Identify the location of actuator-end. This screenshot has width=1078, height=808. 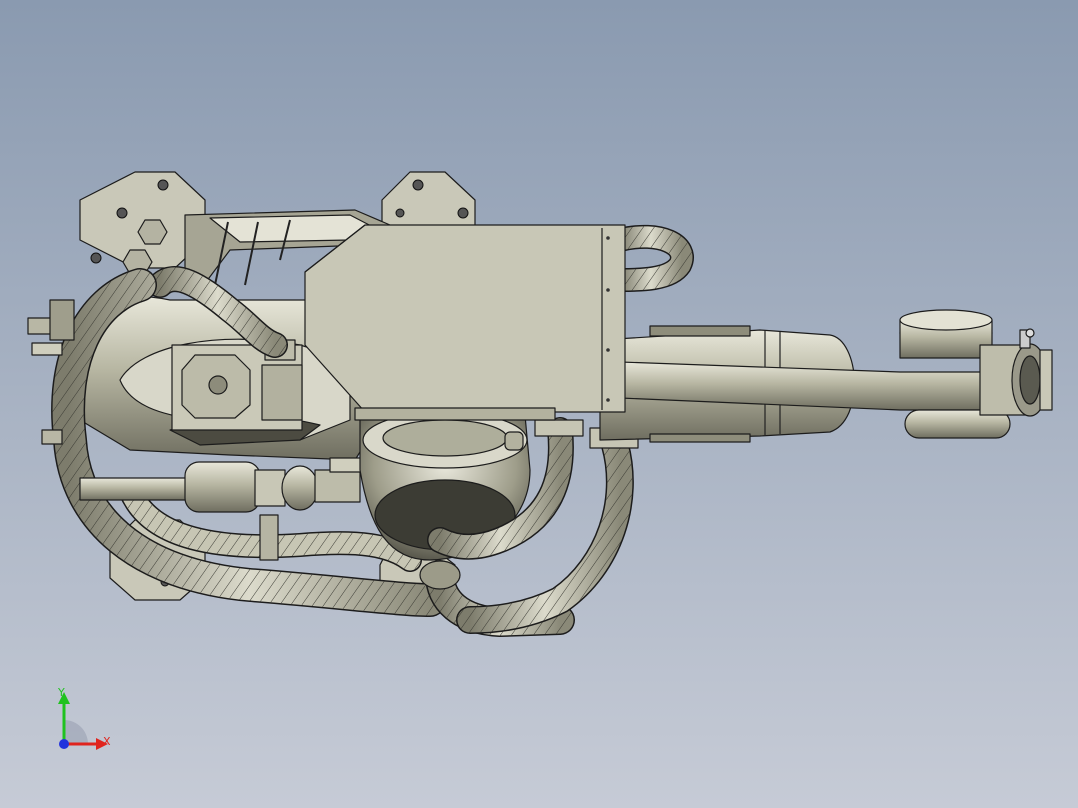
(300, 488).